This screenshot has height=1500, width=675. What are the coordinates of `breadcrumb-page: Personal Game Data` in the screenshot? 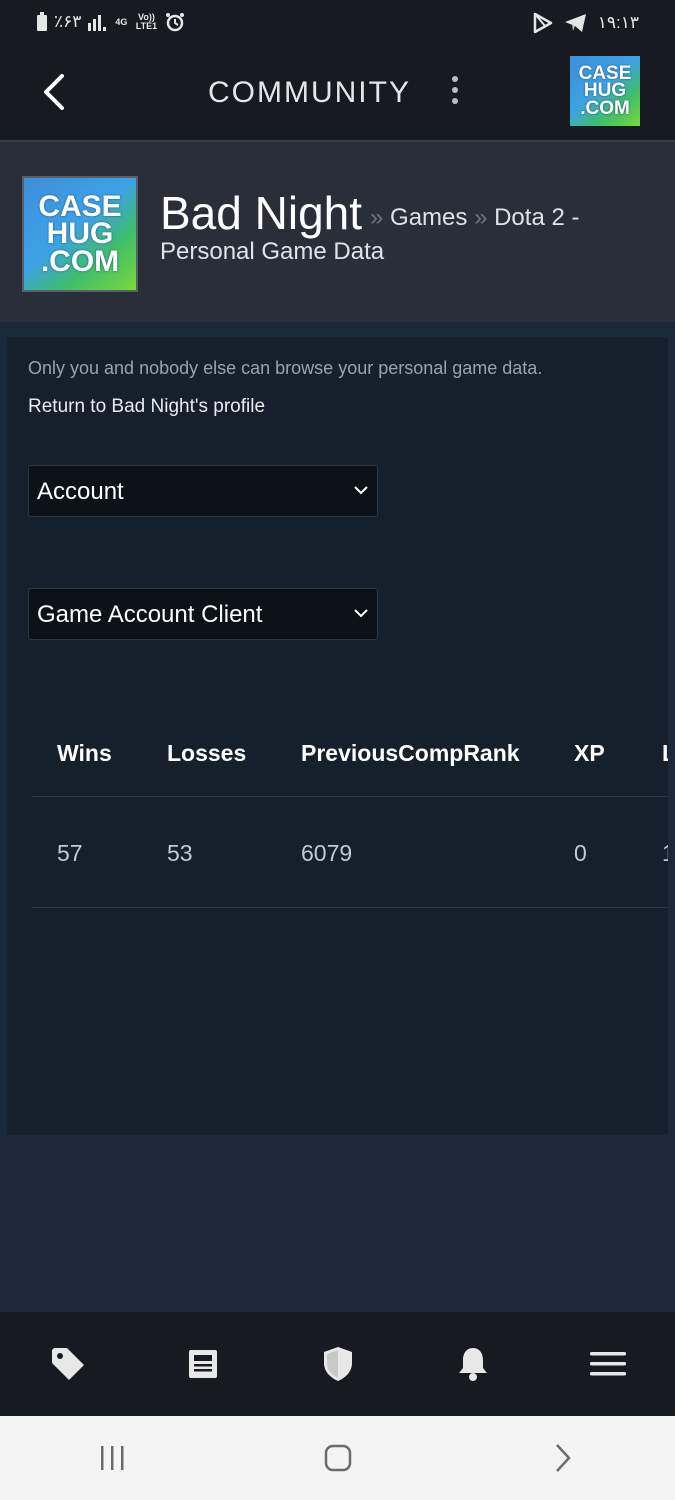 It's located at (272, 251).